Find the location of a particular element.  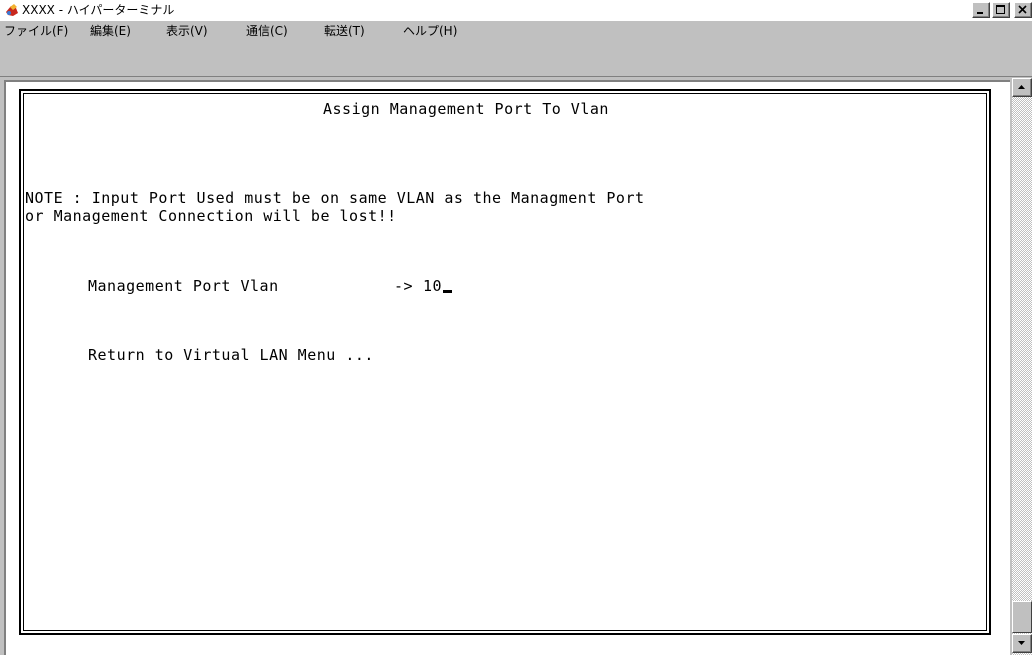

arrow-up-icon is located at coordinates (1021, 87).